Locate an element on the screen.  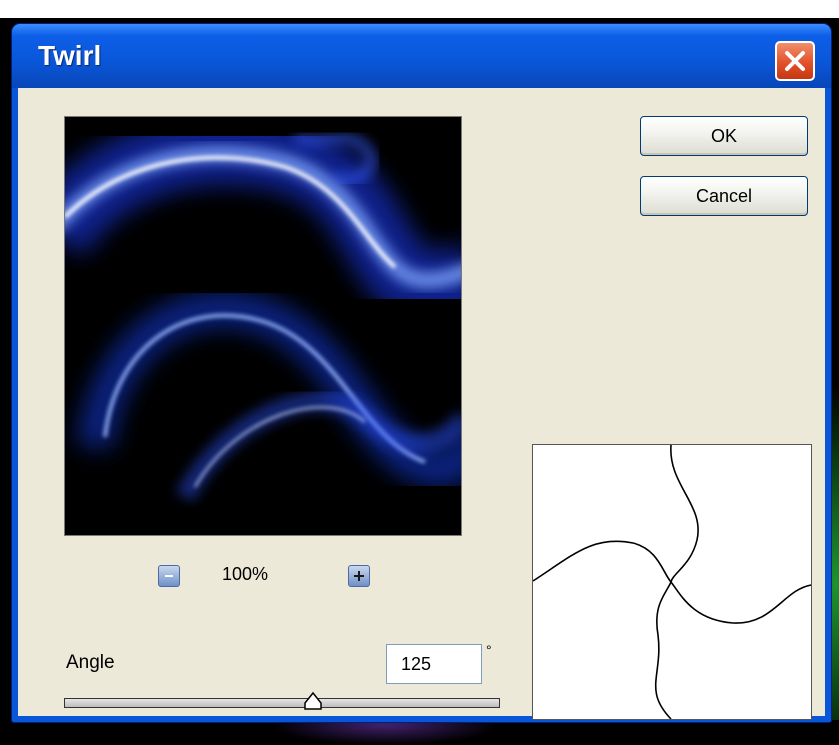
close-icon is located at coordinates (795, 61).